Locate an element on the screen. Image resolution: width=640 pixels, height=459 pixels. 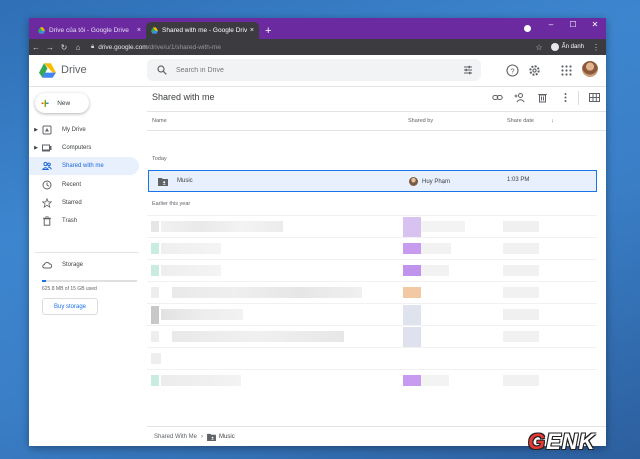
new-button: + New is located at coordinates (62, 103).